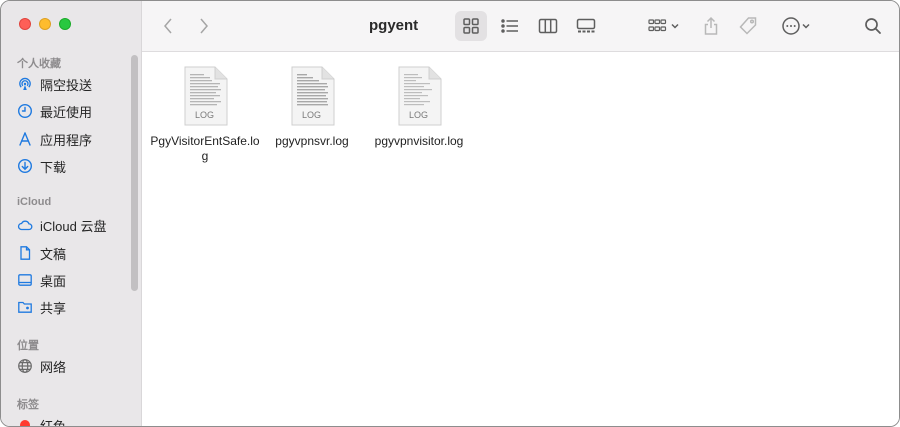  What do you see at coordinates (53, 422) in the screenshot?
I see `sidebar-item-label: 红色` at bounding box center [53, 422].